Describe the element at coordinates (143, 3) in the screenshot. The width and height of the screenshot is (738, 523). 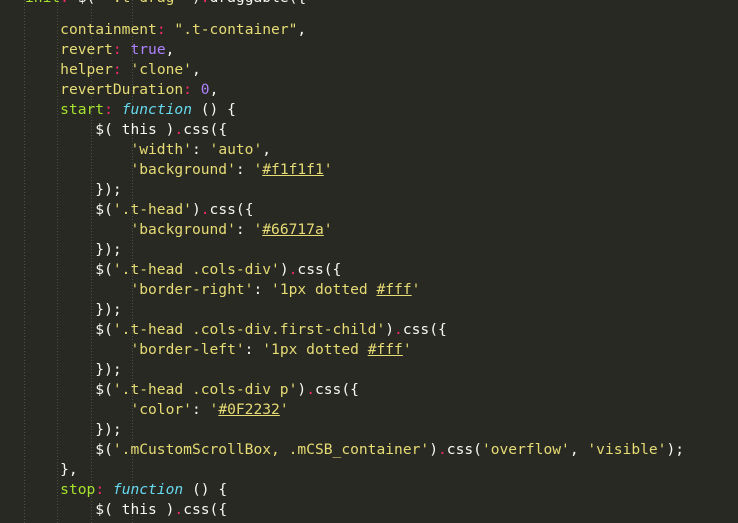
I see `code-token: '.t-drag'` at that location.